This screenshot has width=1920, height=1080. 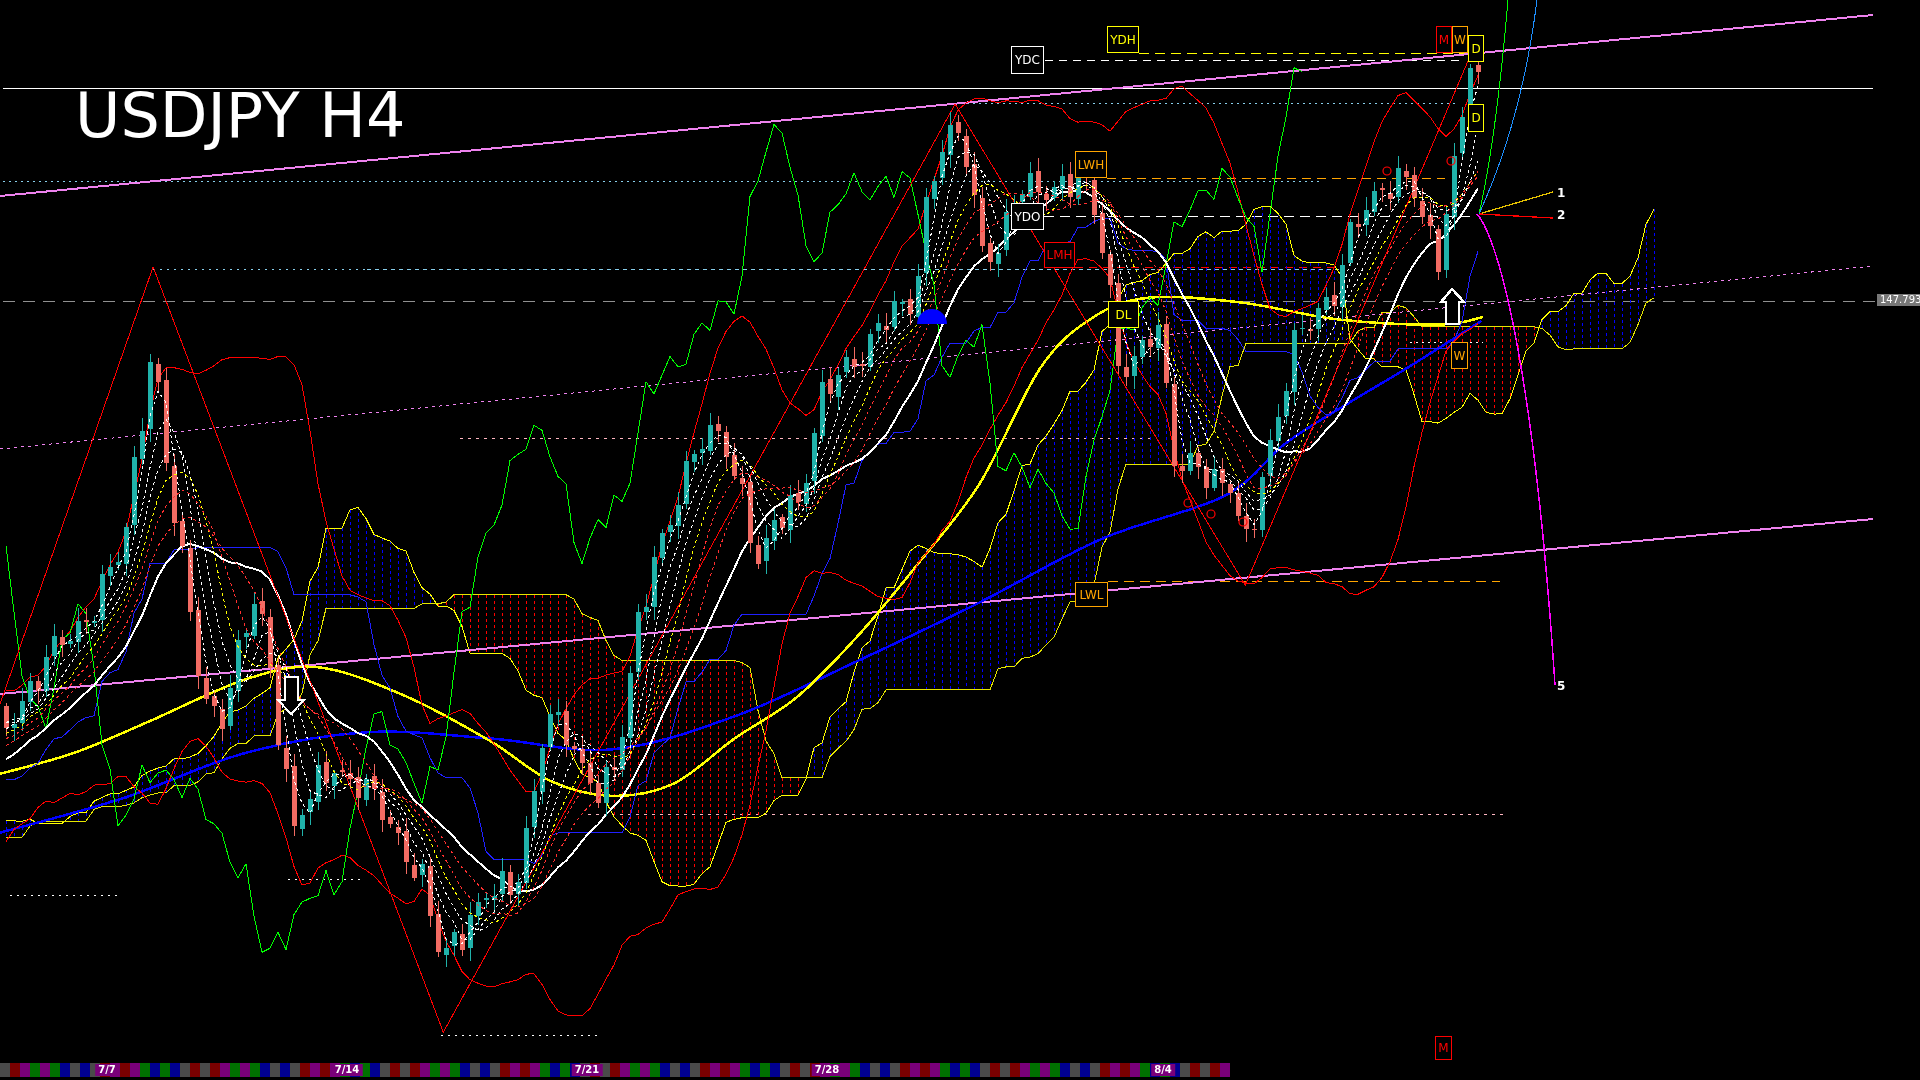 I want to click on wave-label: 2, so click(x=1561, y=215).